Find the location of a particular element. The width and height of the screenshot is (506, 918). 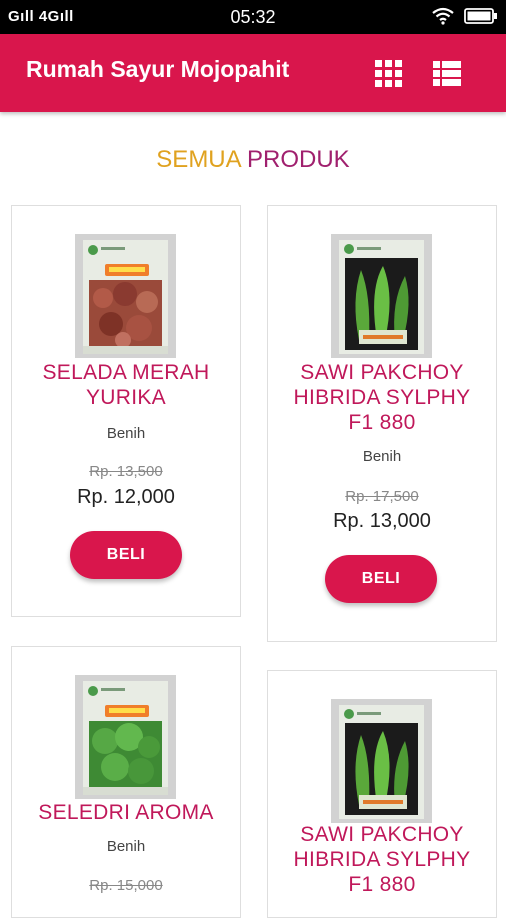

list-view-button is located at coordinates (447, 73).